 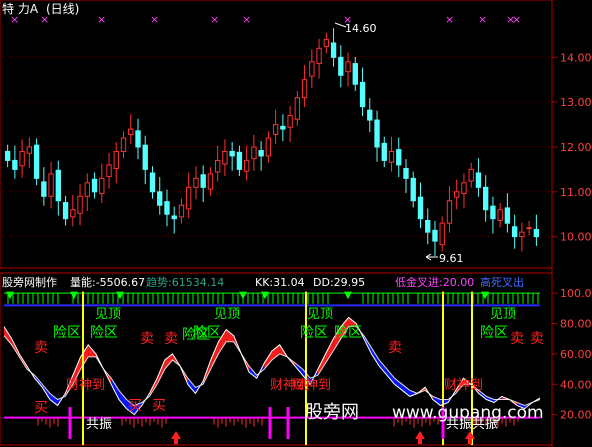 I want to click on indicator-header-item: 趋势:61534.14, so click(x=185, y=282).